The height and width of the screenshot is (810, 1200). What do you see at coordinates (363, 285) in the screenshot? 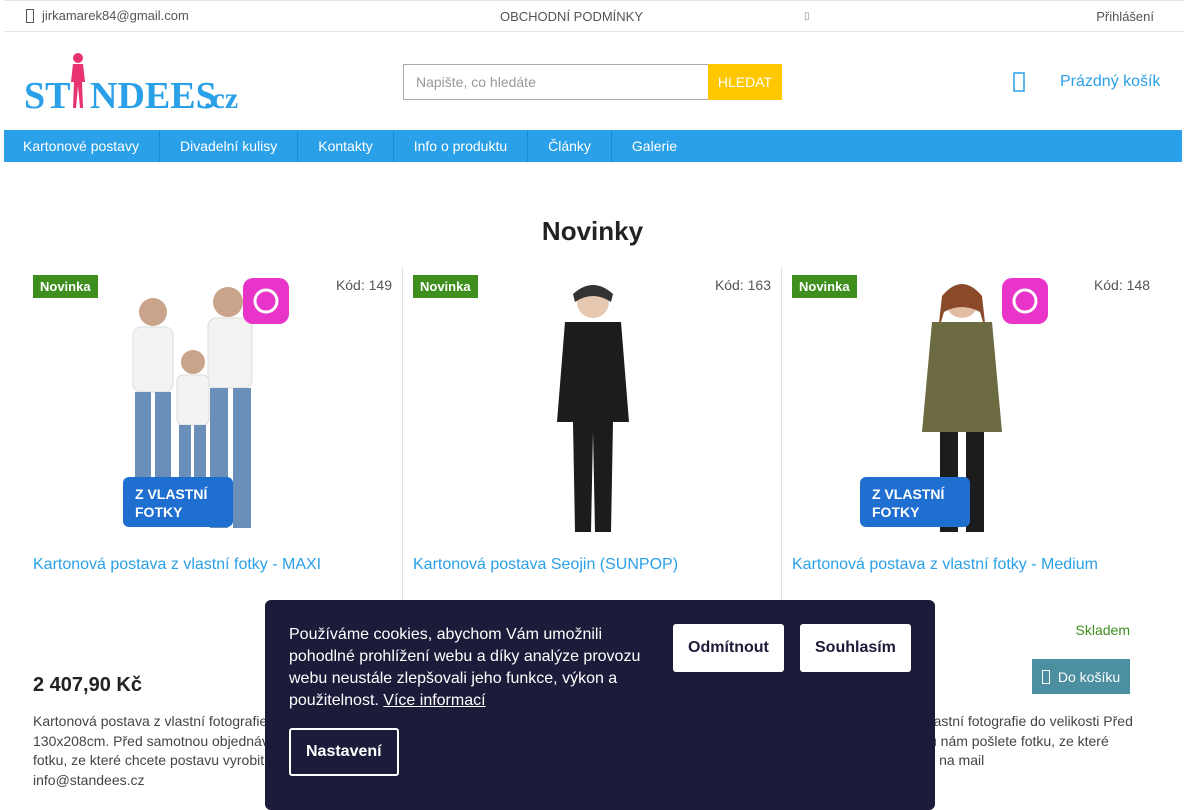
I see `product-code: Kód: 149` at bounding box center [363, 285].